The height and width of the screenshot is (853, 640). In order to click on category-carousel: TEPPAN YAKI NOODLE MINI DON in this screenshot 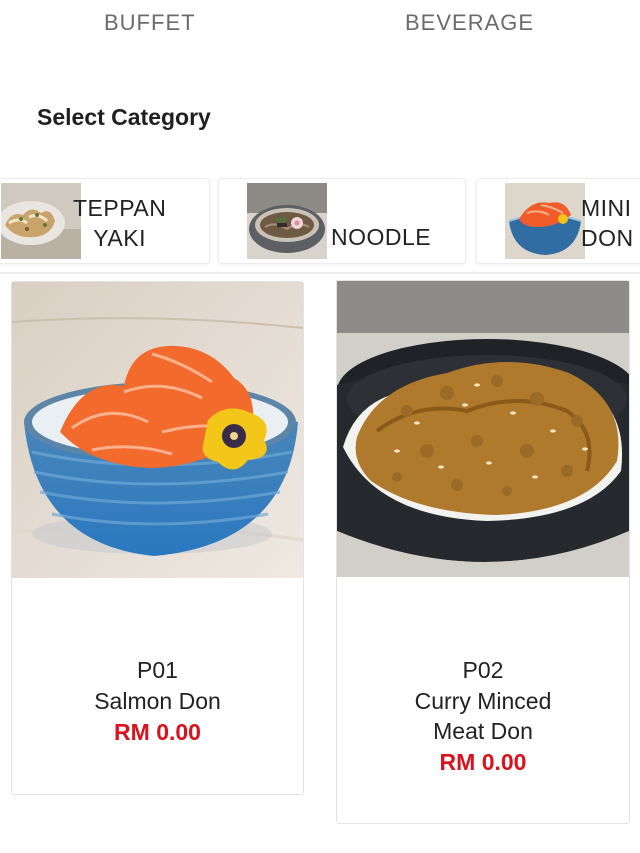, I will do `click(320, 222)`.